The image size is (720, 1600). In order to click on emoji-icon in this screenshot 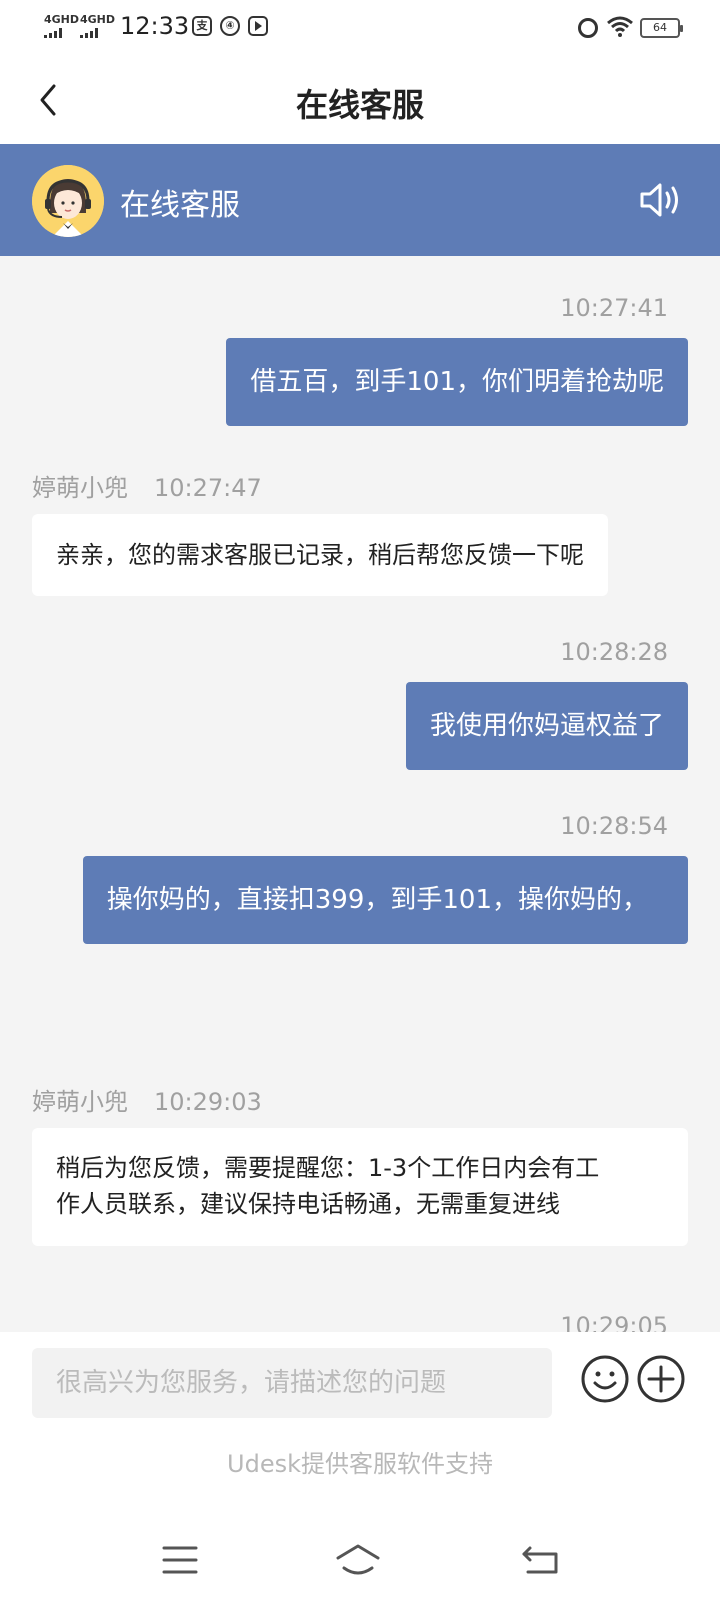, I will do `click(605, 1379)`.